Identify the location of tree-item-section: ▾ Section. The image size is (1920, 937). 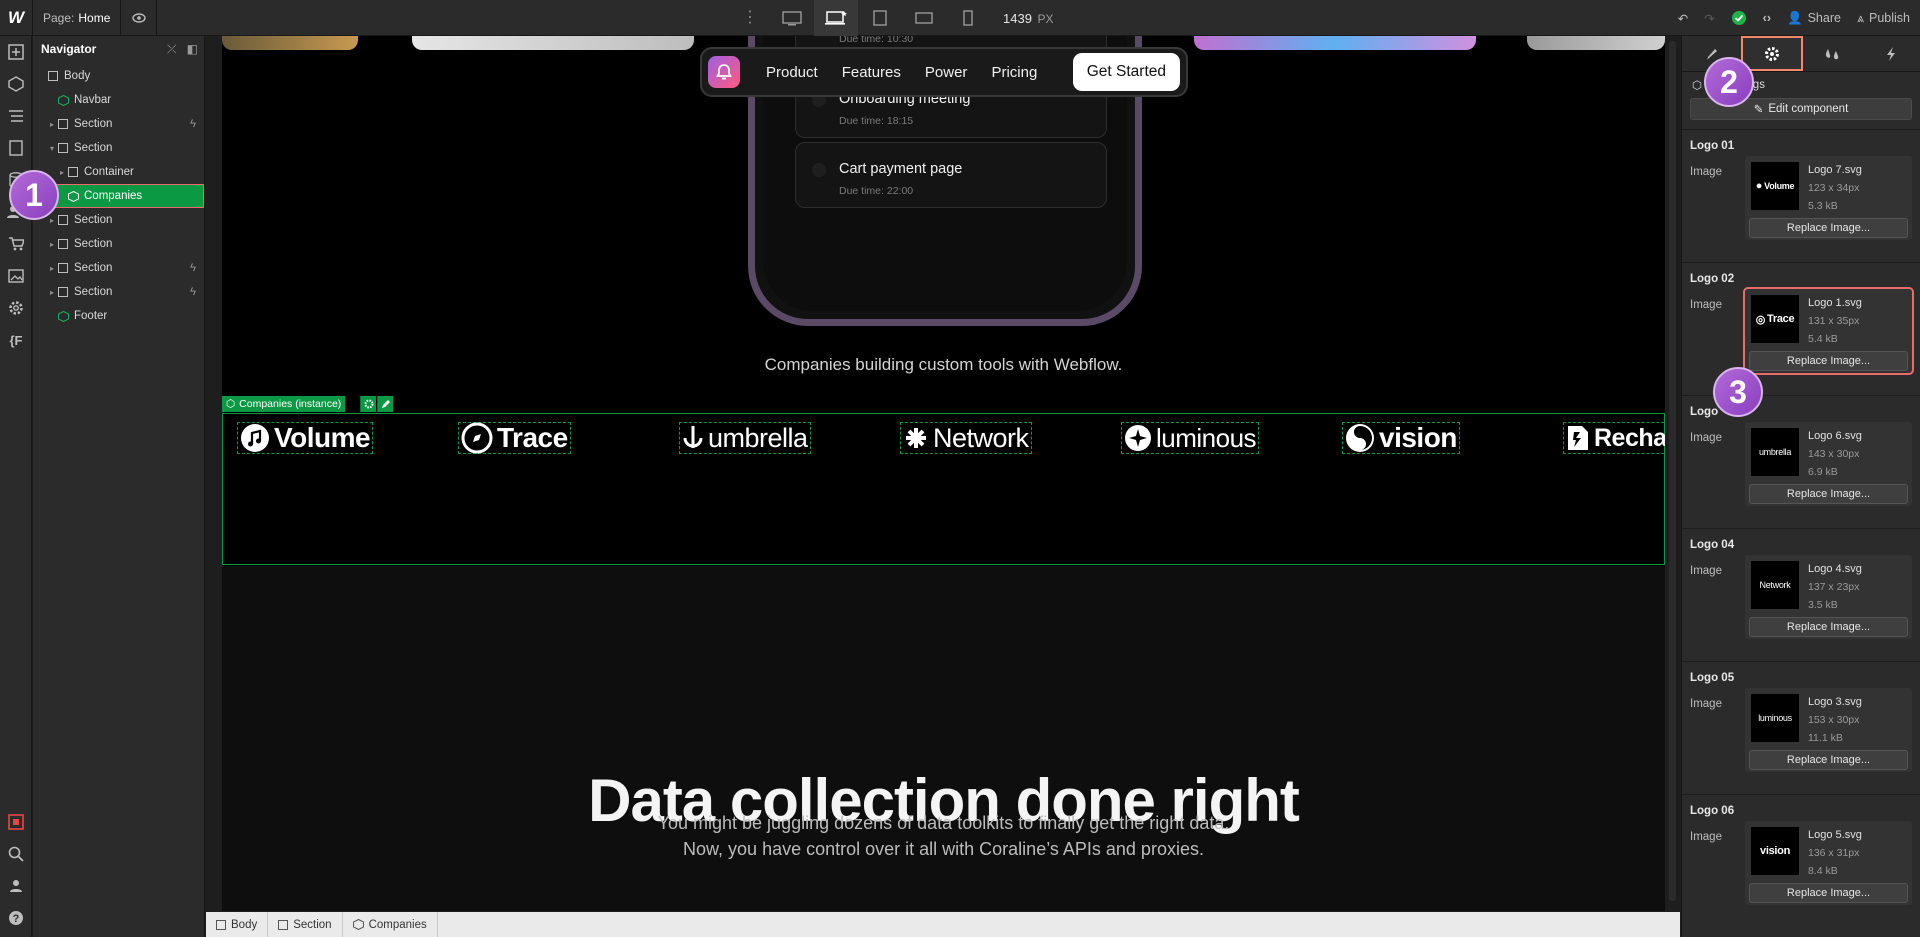
(118, 148).